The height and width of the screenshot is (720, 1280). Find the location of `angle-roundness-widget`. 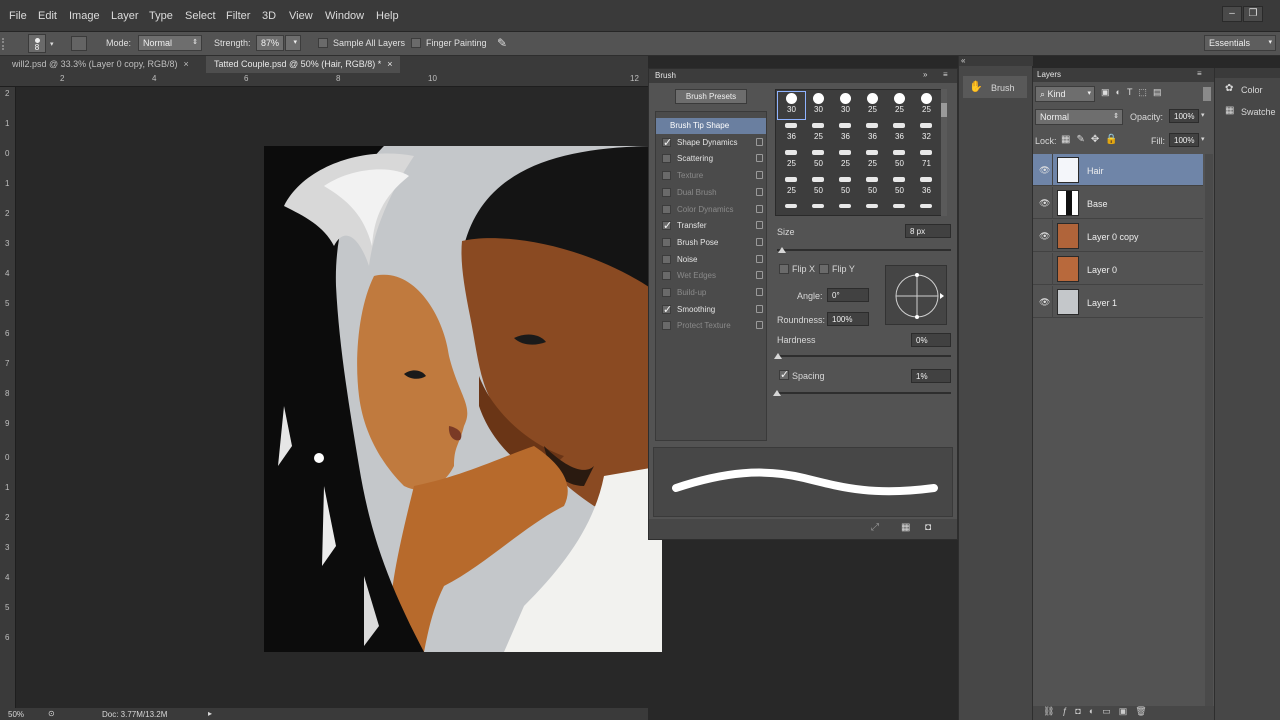

angle-roundness-widget is located at coordinates (916, 295).